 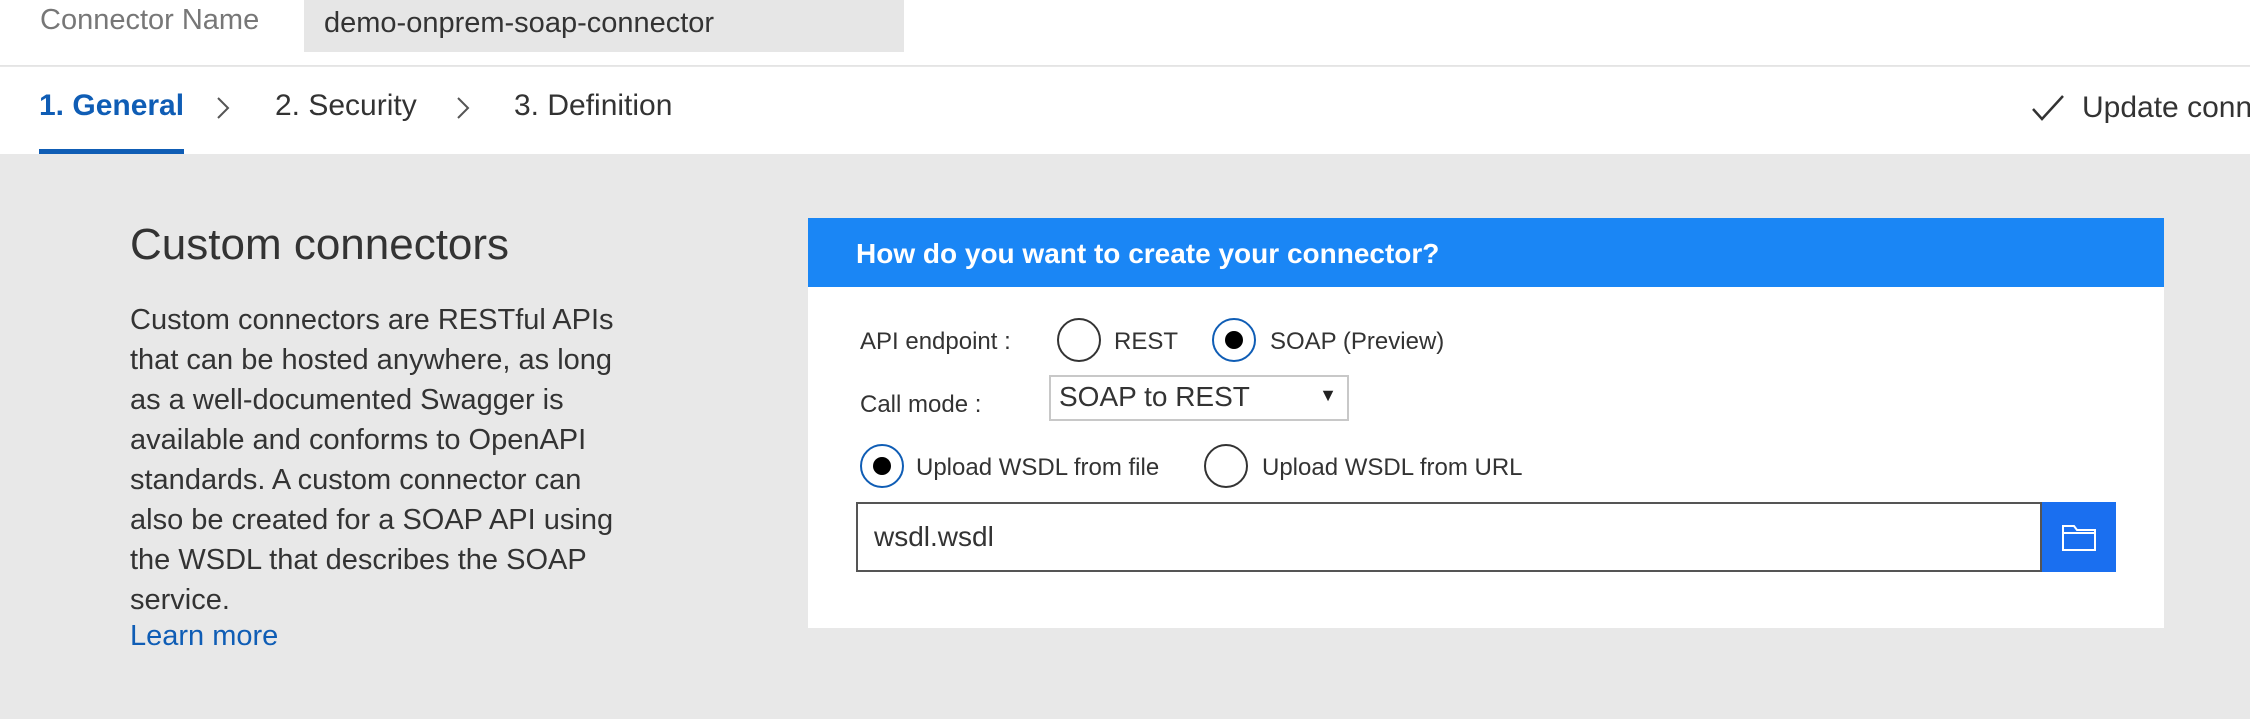 I want to click on call-mode-select: SOAP to REST ▼, so click(x=1199, y=398).